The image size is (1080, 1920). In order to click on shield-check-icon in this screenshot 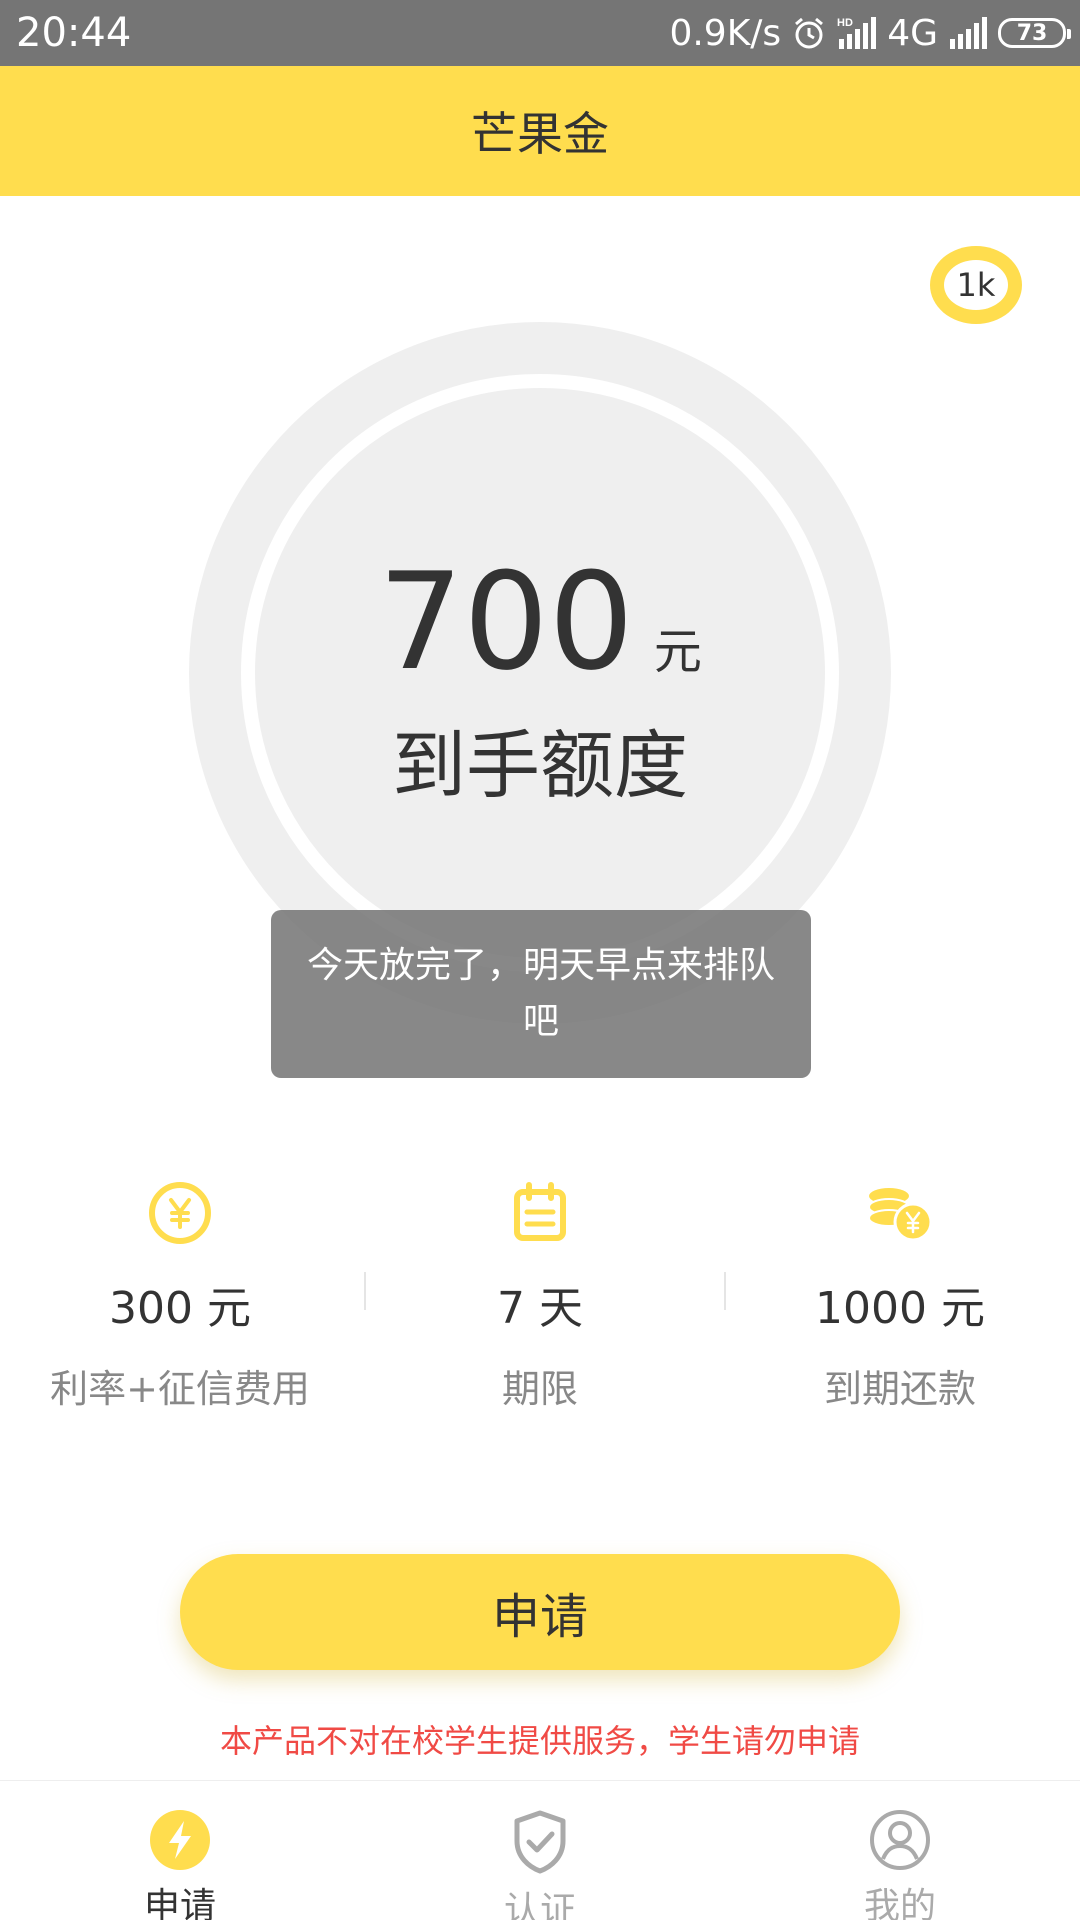, I will do `click(540, 1842)`.